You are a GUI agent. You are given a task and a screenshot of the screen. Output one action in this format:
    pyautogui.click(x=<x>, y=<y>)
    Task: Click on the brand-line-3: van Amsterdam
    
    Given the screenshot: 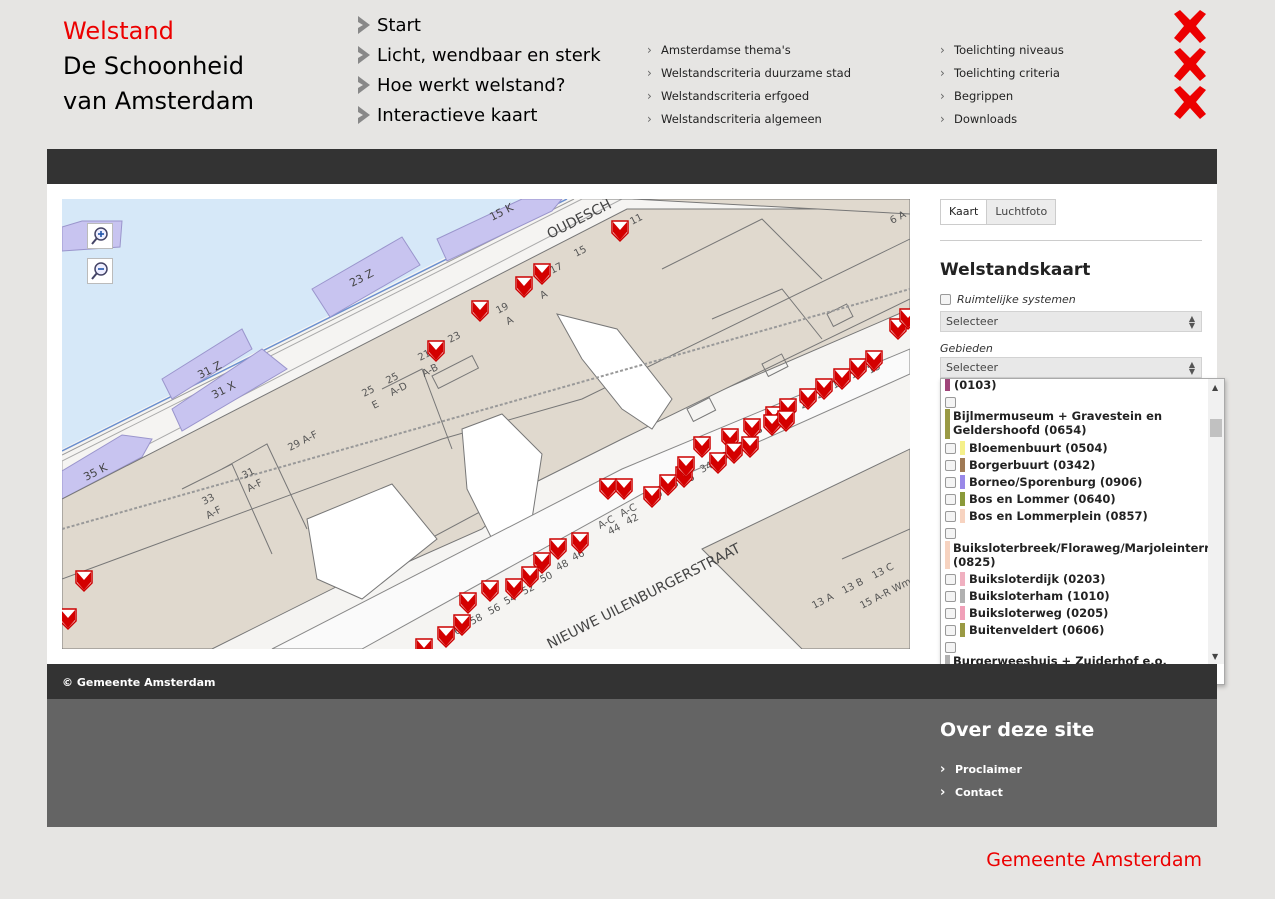 What is the action you would take?
    pyautogui.click(x=158, y=101)
    